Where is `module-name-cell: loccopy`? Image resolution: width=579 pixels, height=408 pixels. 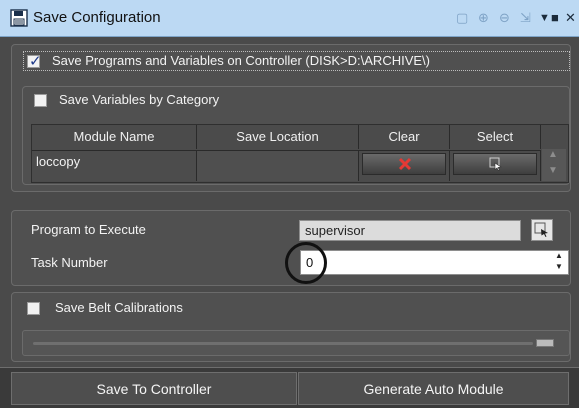
module-name-cell: loccopy is located at coordinates (58, 161).